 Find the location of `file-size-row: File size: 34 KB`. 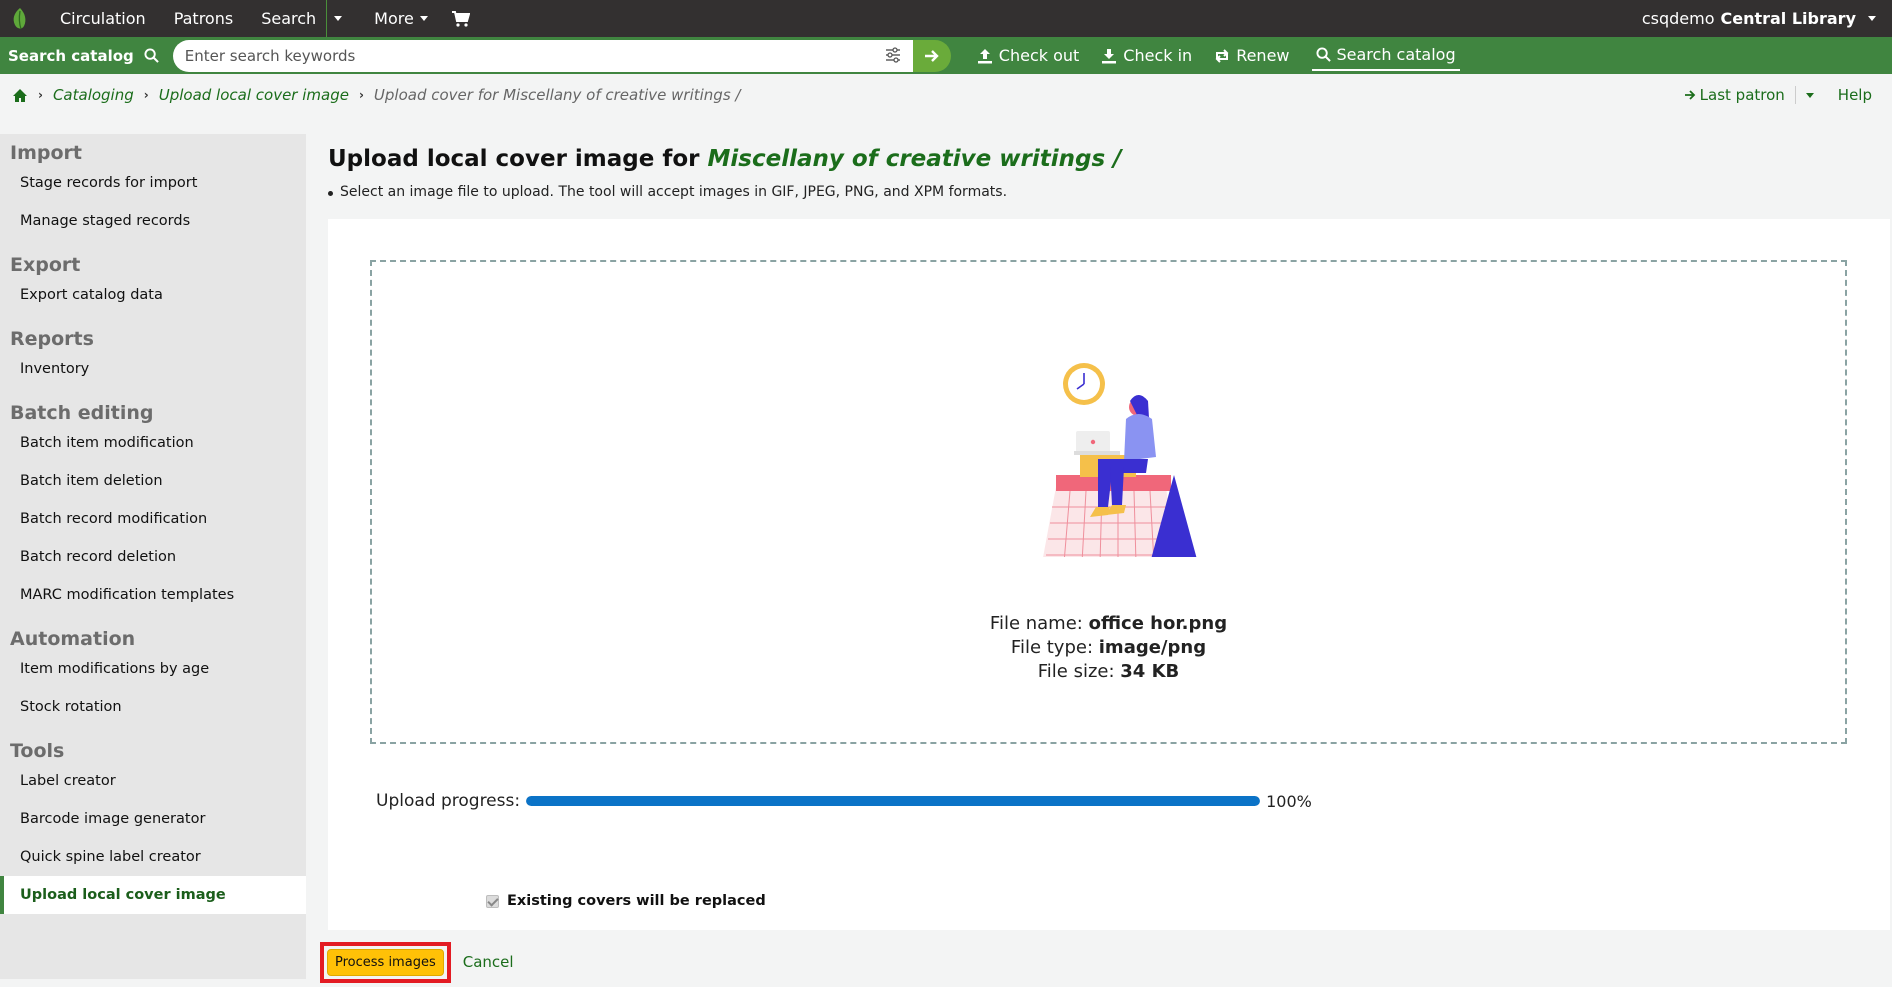

file-size-row: File size: 34 KB is located at coordinates (1108, 672).